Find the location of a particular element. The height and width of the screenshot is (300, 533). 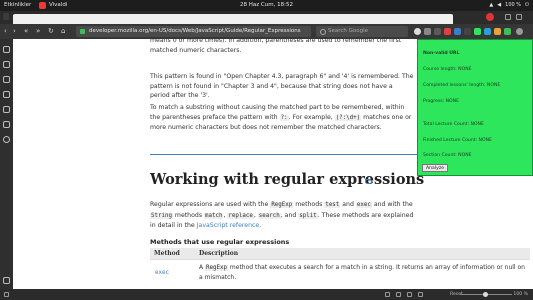

regexp-link: RegExp is located at coordinates (282, 204).